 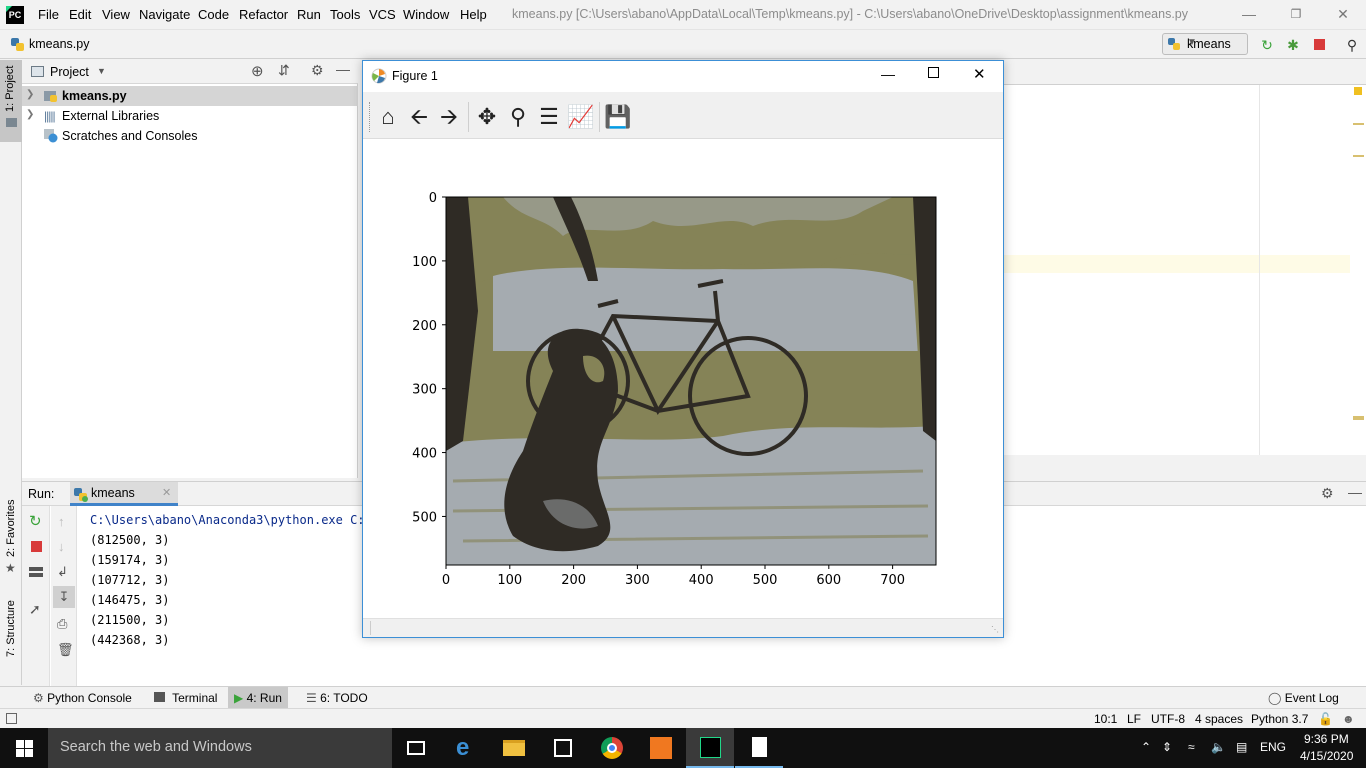 I want to click on lock-icon: 🔓, so click(x=1325, y=719).